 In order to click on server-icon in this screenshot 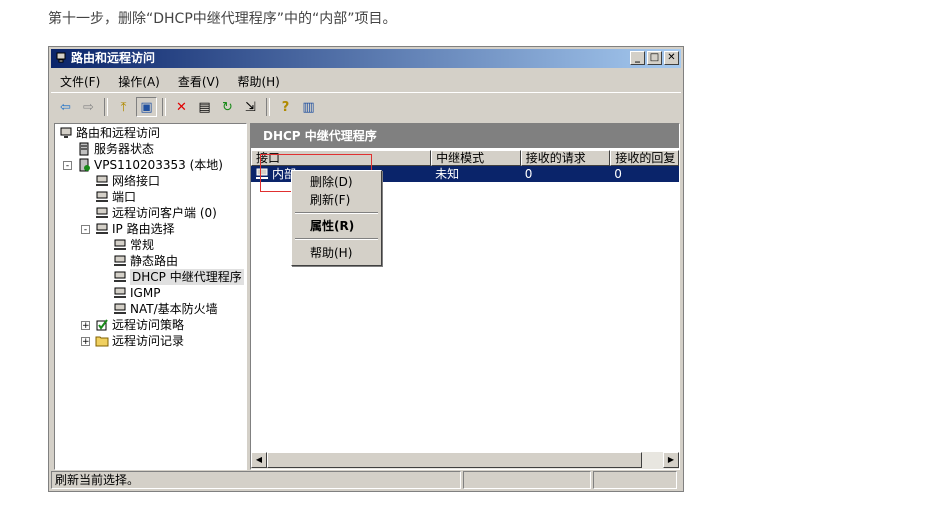, I will do `click(84, 165)`.